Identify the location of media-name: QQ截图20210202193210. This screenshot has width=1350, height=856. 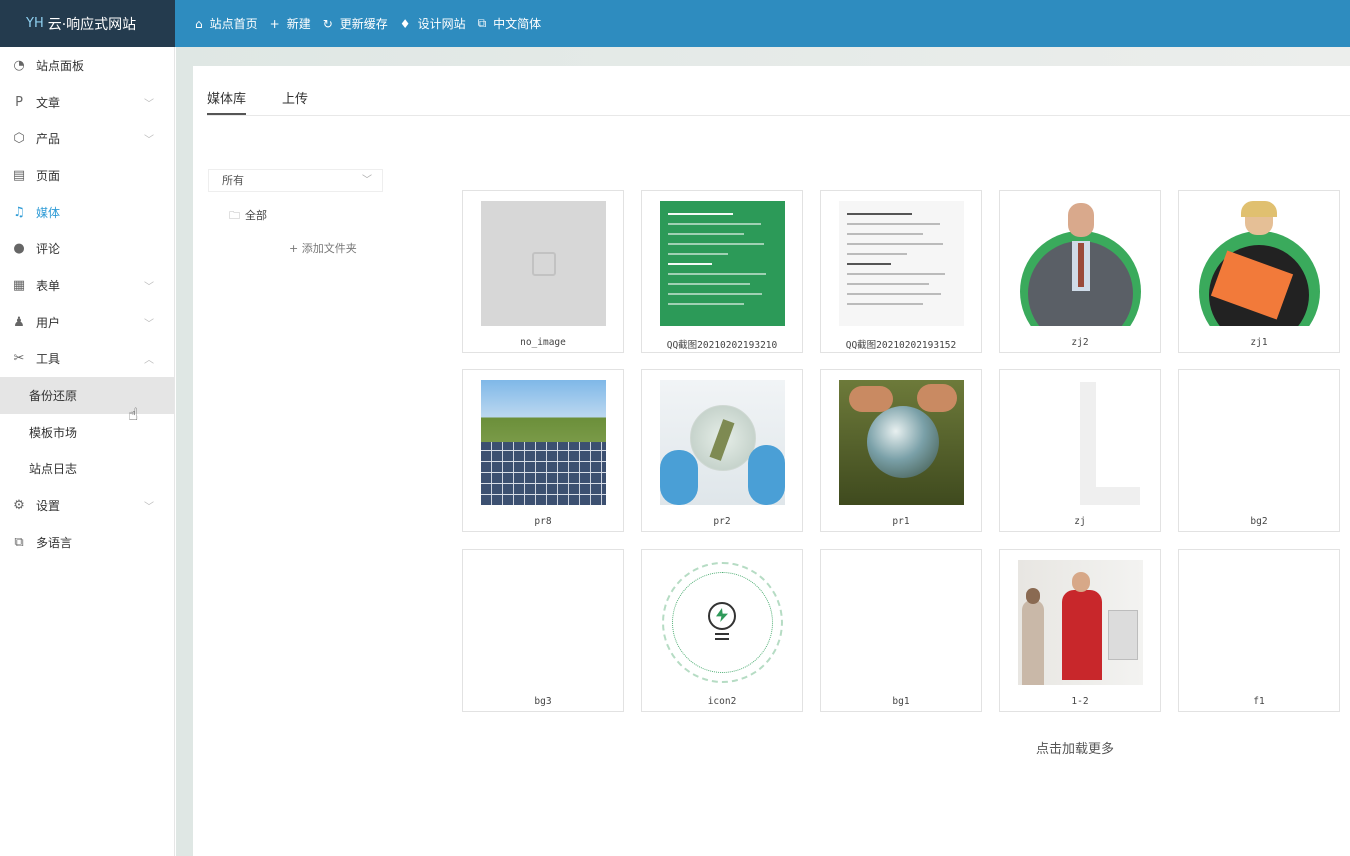
(722, 345).